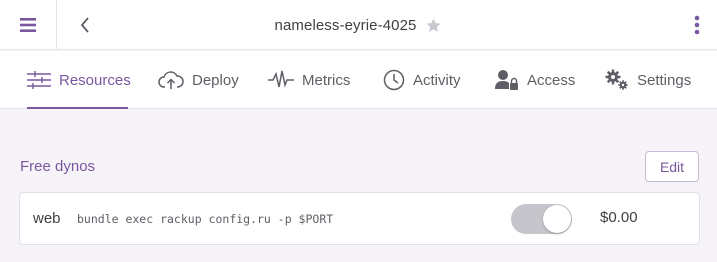 This screenshot has width=717, height=262. I want to click on tab-deploy: Deploy, so click(198, 80).